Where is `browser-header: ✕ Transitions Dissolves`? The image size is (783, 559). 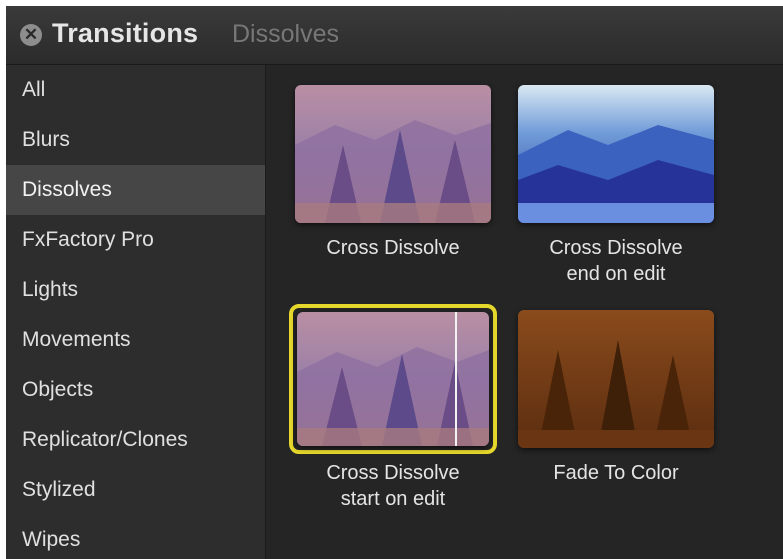 browser-header: ✕ Transitions Dissolves is located at coordinates (394, 35).